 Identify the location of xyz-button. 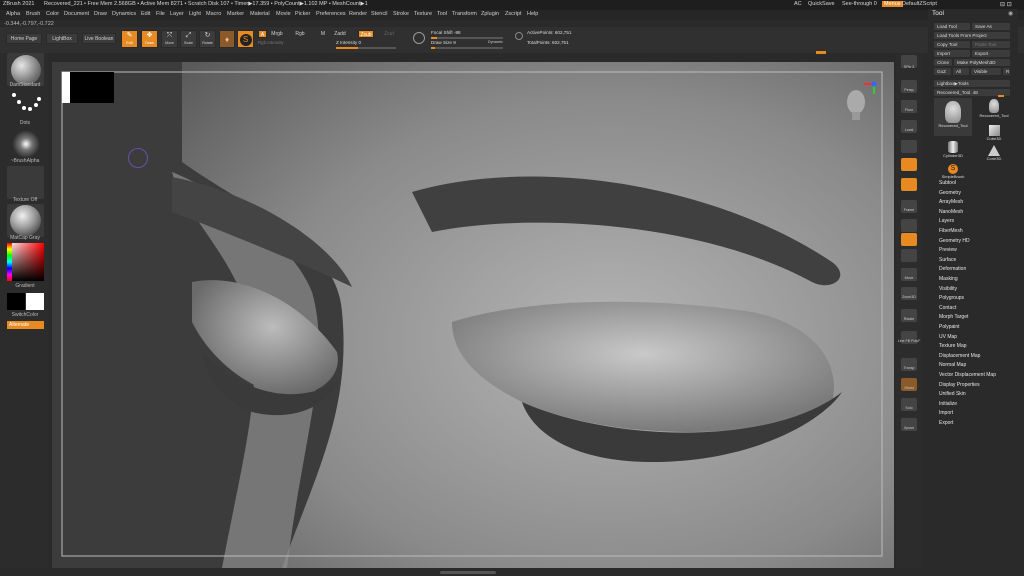
(909, 164).